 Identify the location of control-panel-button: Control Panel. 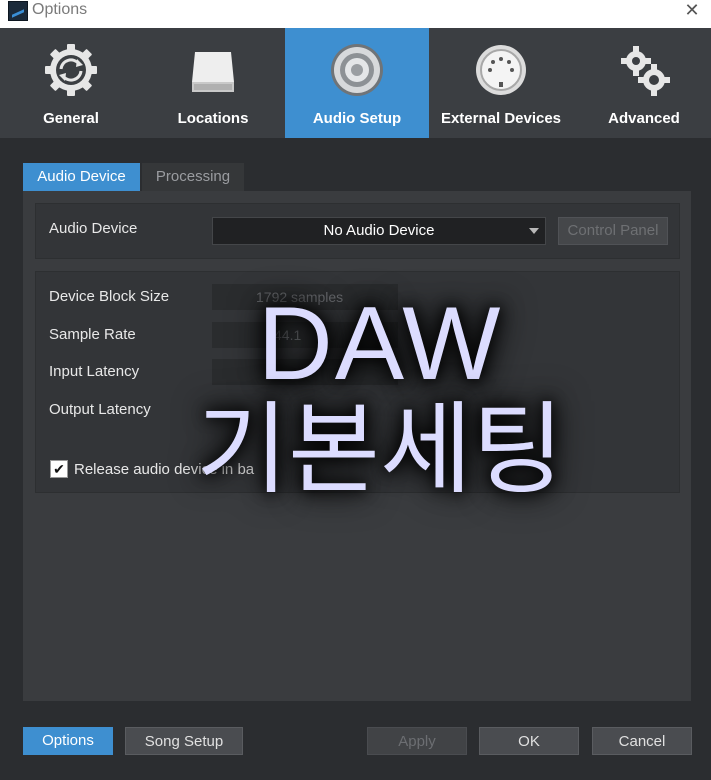
(613, 231).